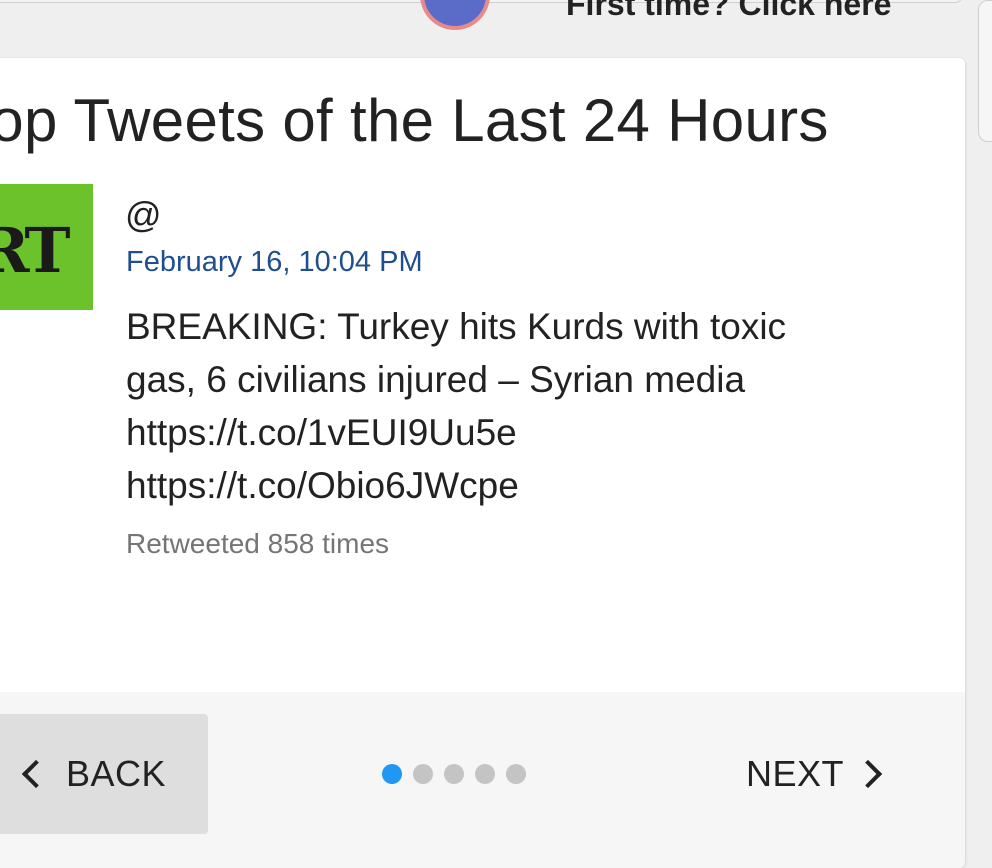 The height and width of the screenshot is (868, 992). I want to click on tweet-handle: @, so click(143, 215).